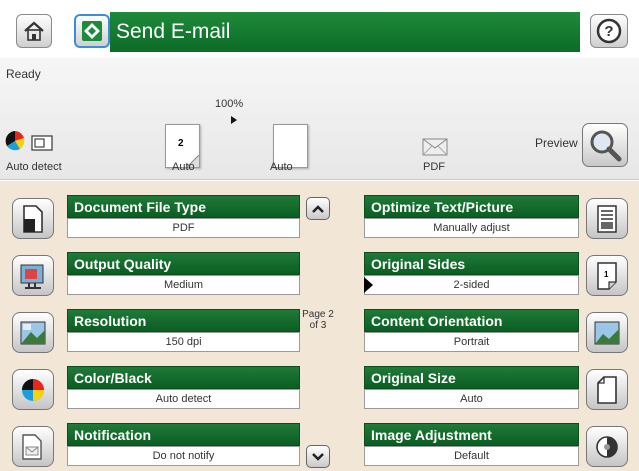 Image resolution: width=639 pixels, height=471 pixels. I want to click on chevron-up-icon, so click(318, 208).